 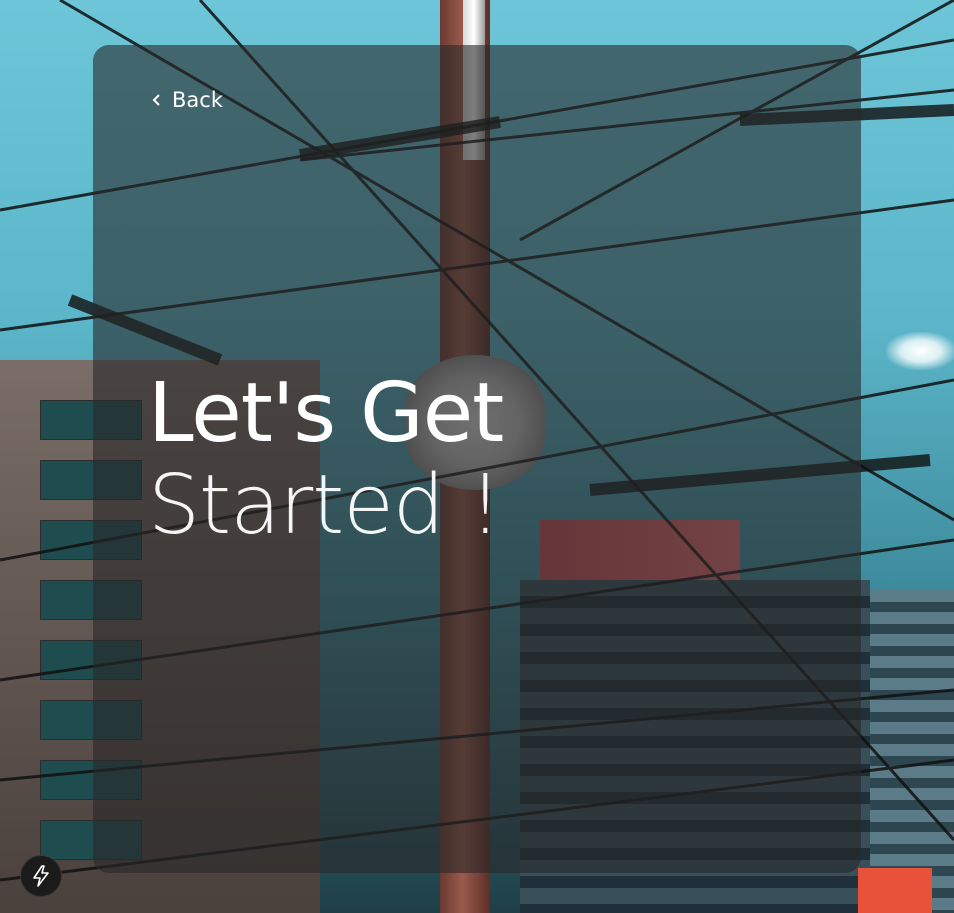 What do you see at coordinates (326, 413) in the screenshot?
I see `hero-line-1: Let's Get` at bounding box center [326, 413].